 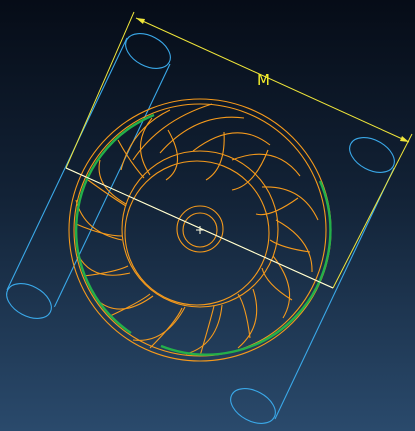 I want to click on extension-line, so click(x=372, y=211).